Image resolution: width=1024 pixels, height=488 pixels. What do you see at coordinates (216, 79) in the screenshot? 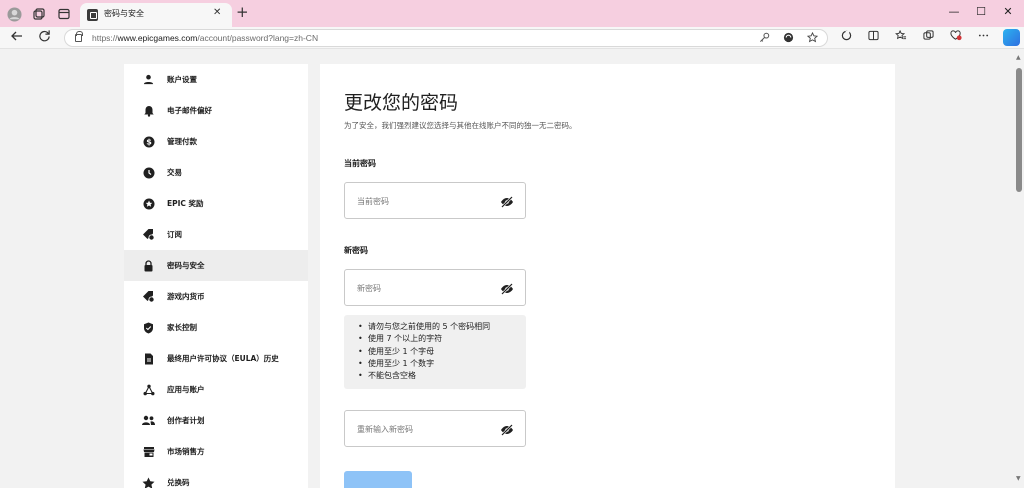
I see `sidebar-item-account-settings: 账户设置` at bounding box center [216, 79].